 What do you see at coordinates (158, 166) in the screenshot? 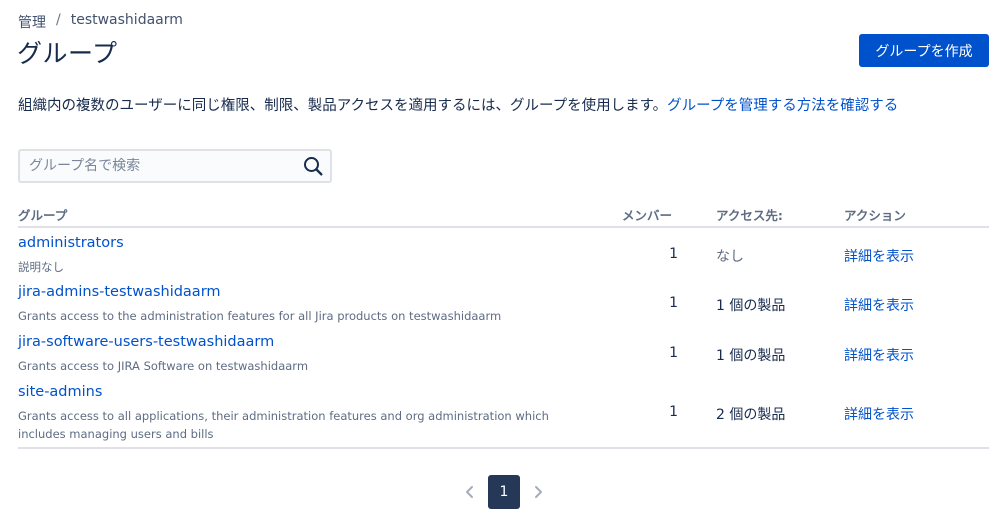
I see `group-search-input` at bounding box center [158, 166].